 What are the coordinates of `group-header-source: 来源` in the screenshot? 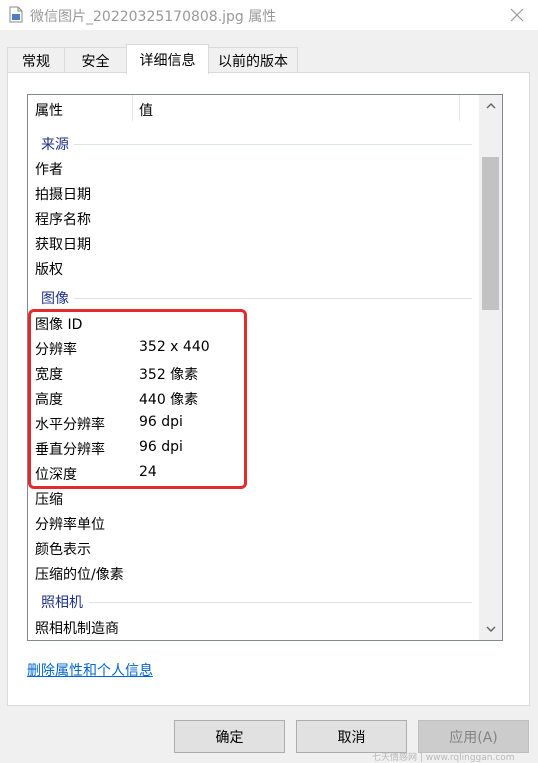 It's located at (254, 143).